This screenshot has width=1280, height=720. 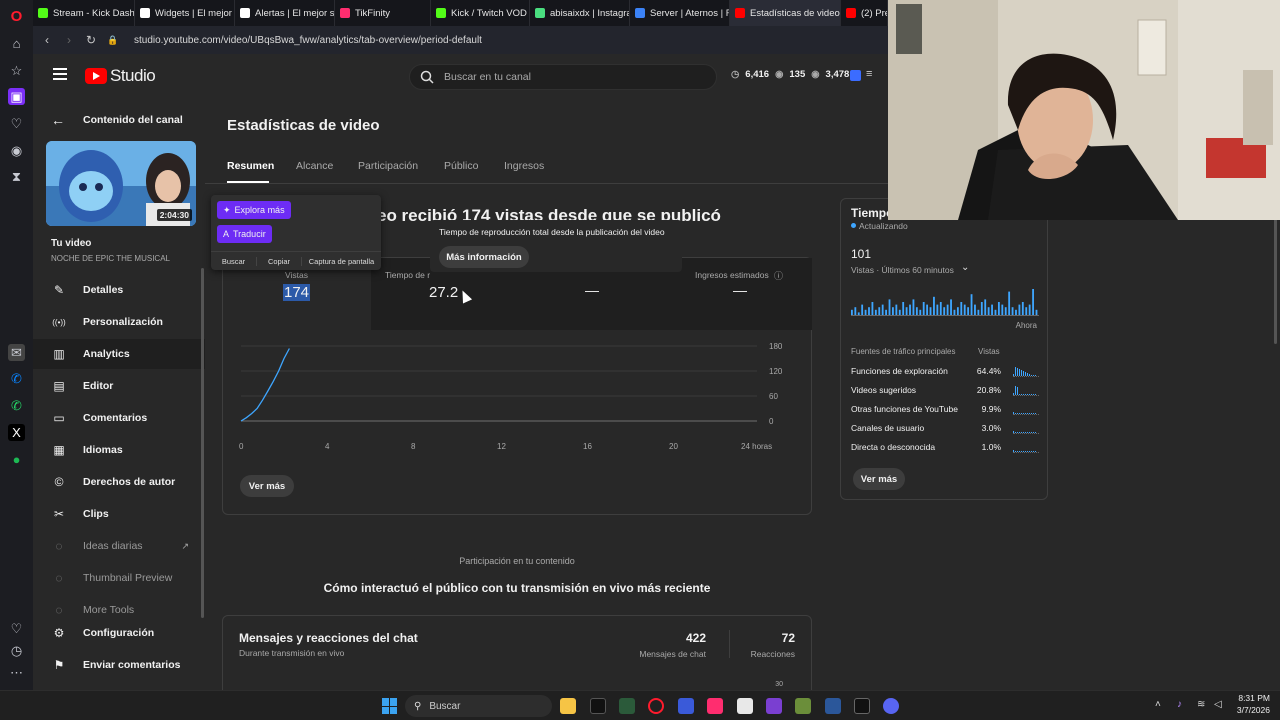 What do you see at coordinates (16, 70) in the screenshot?
I see `speed-dial-icon: ☆` at bounding box center [16, 70].